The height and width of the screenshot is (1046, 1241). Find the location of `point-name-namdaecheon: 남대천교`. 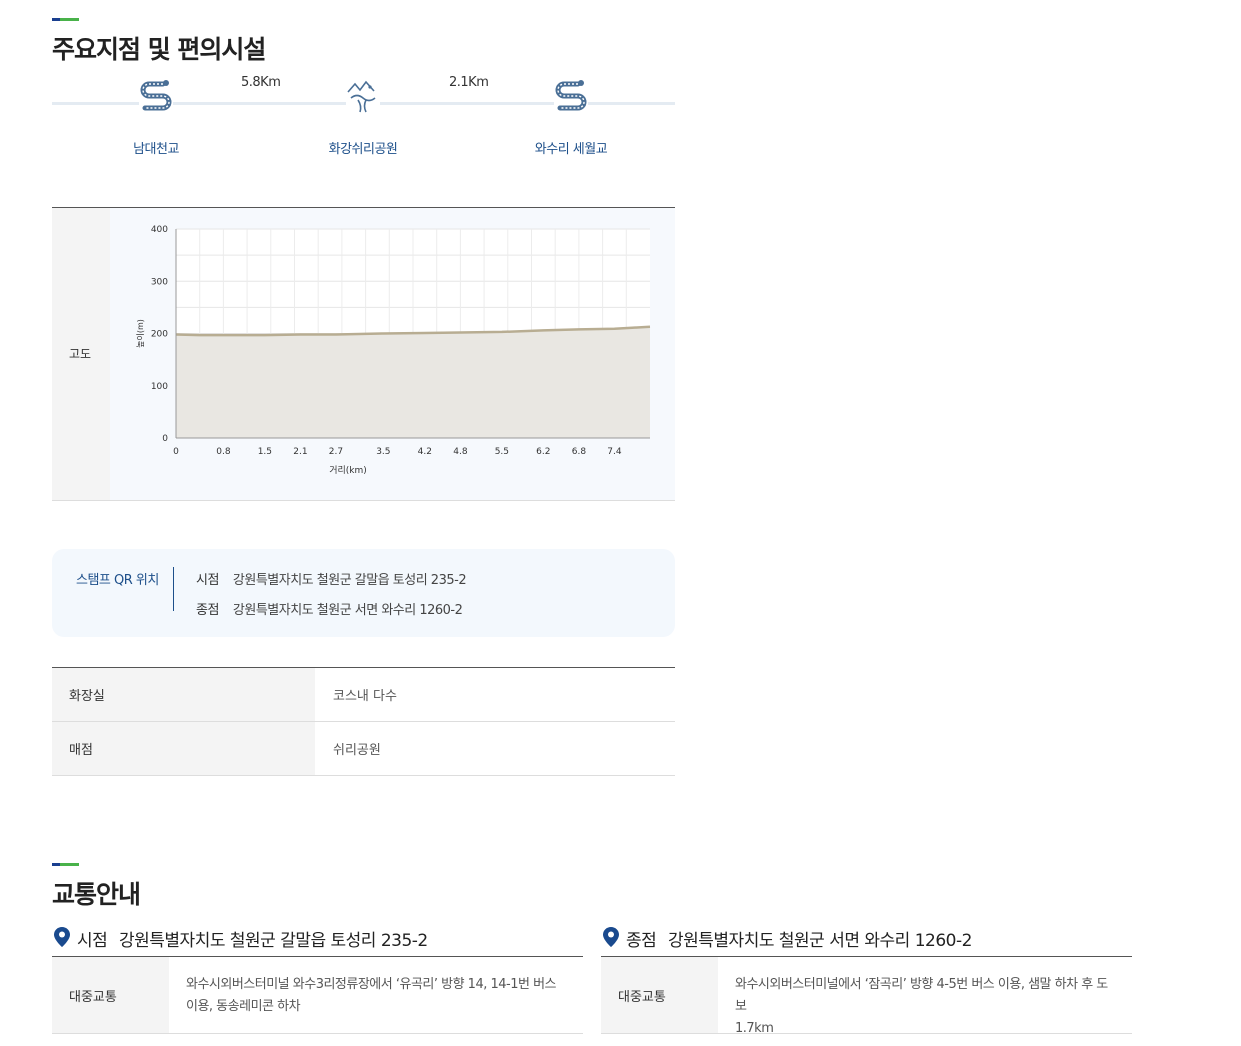

point-name-namdaecheon: 남대천교 is located at coordinates (156, 147).